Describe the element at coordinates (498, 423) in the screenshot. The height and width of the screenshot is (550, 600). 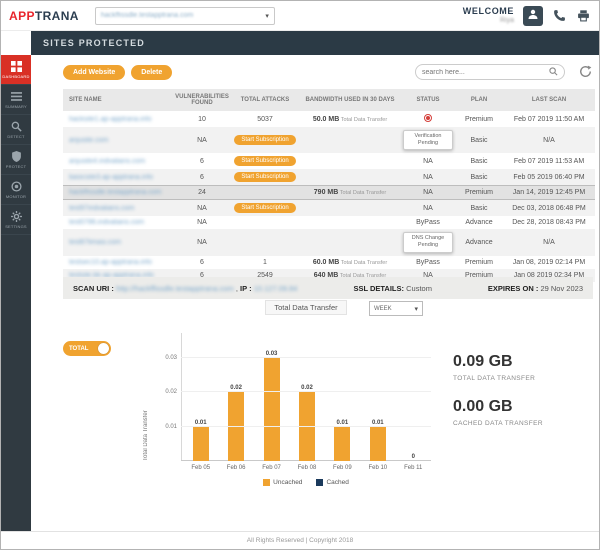
I see `cached-data-label: CACHED DATA TRANSFER` at that location.